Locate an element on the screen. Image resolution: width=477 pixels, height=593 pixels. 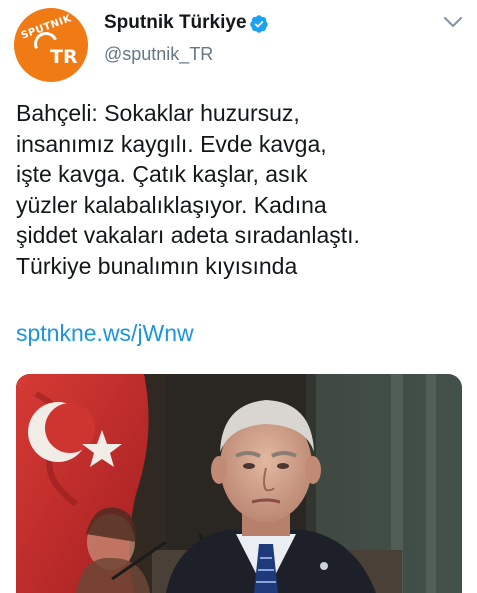
avatar-logo-tr: TR is located at coordinates (64, 57).